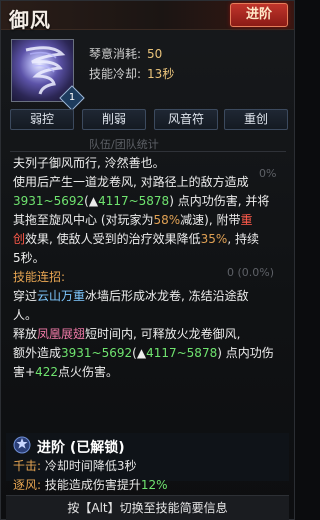  What do you see at coordinates (256, 119) in the screenshot?
I see `tag-heavy-wound: 重创` at bounding box center [256, 119].